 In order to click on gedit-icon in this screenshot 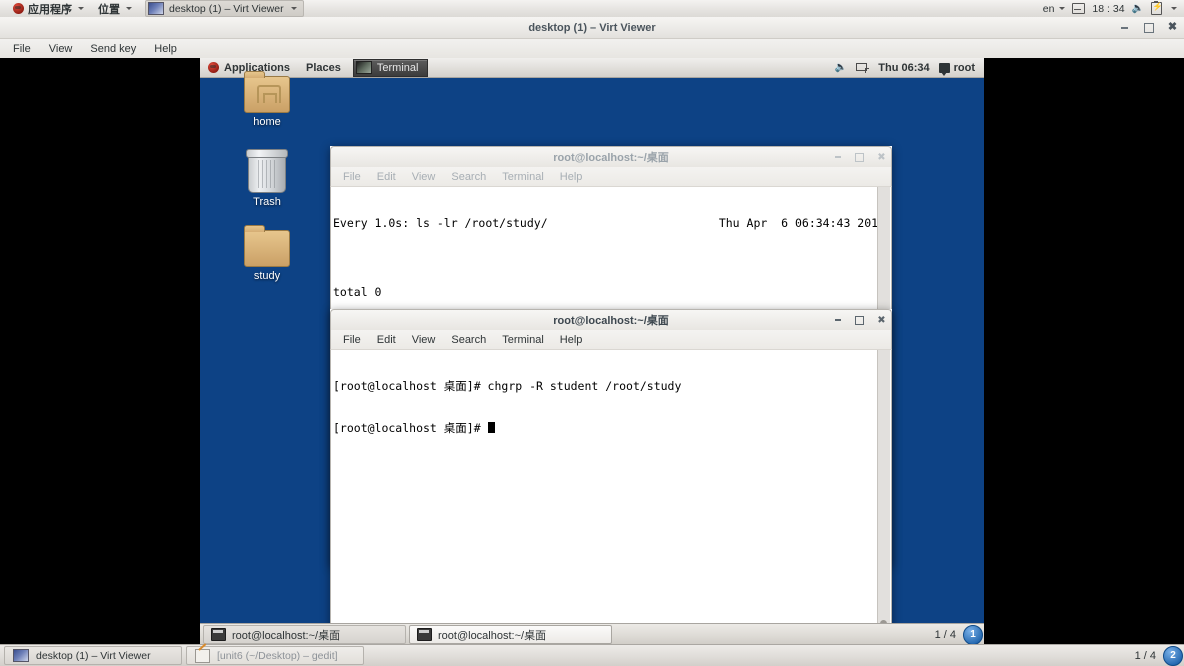, I will do `click(202, 655)`.